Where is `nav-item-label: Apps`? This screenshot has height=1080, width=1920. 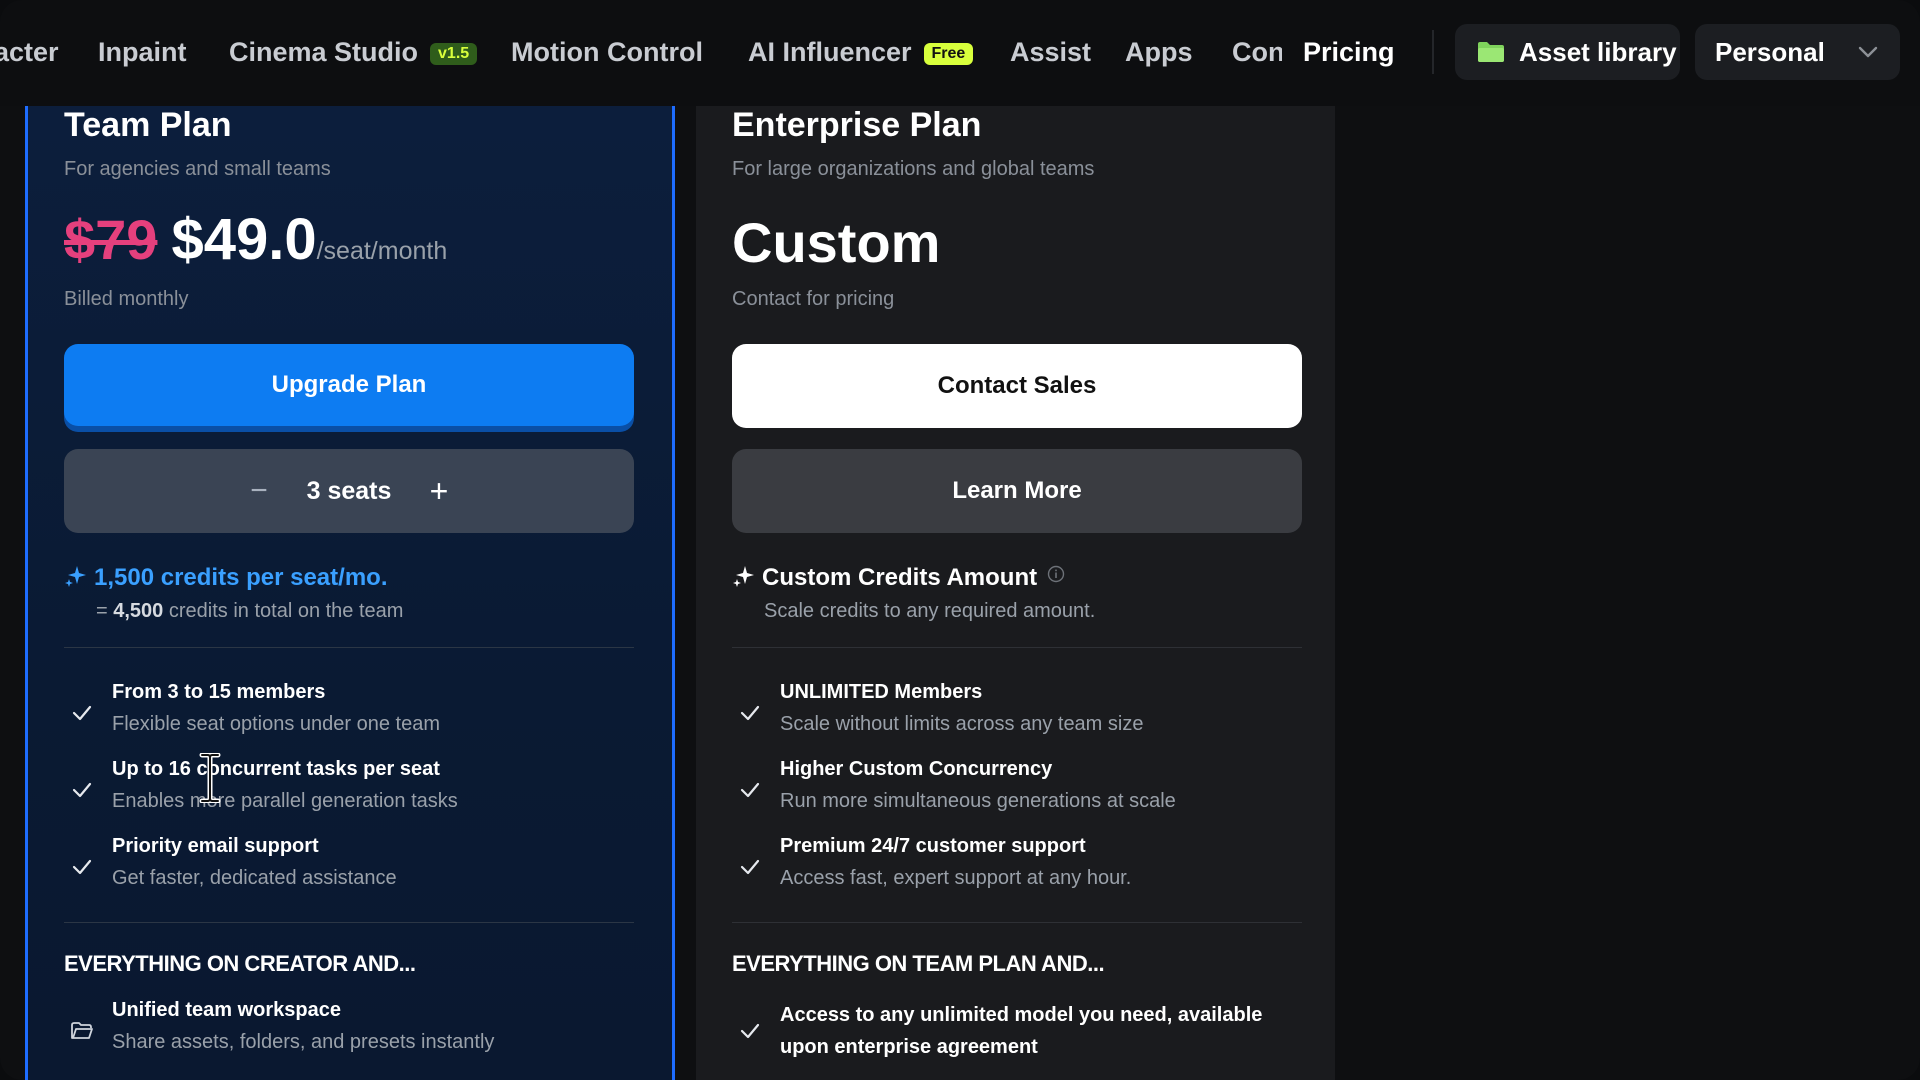
nav-item-label: Apps is located at coordinates (1159, 52).